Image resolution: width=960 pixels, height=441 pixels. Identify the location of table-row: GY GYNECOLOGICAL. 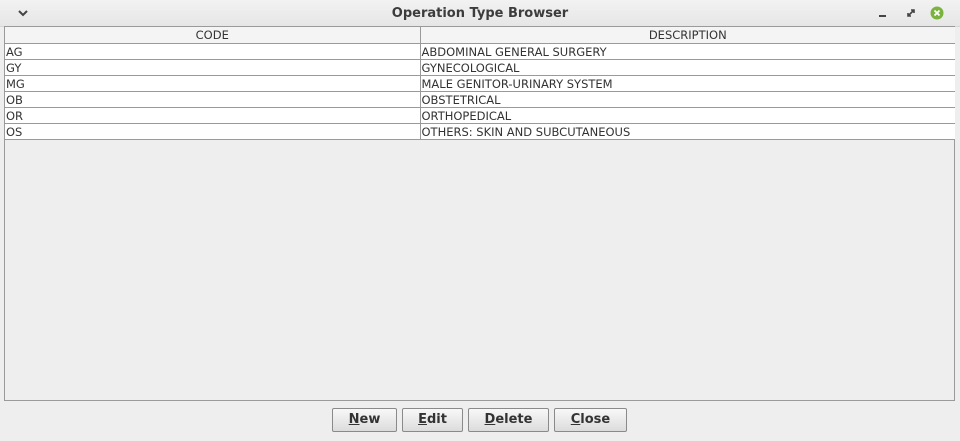
(480, 67).